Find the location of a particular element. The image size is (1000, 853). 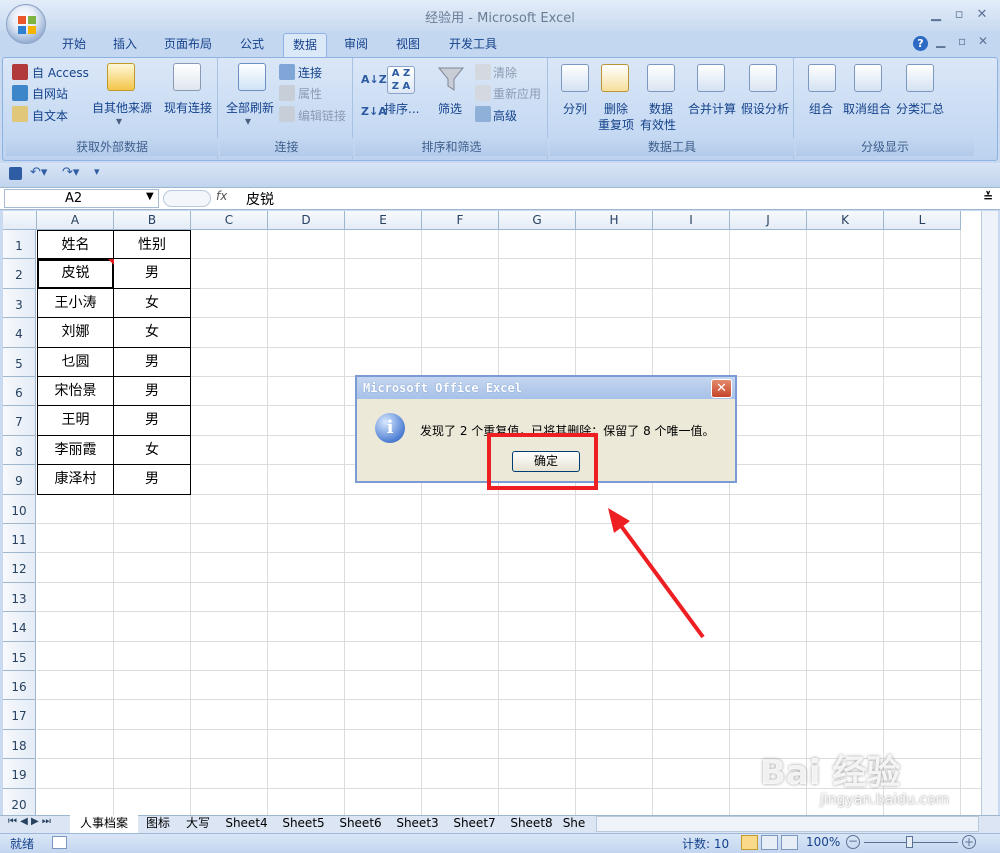

row-header: 11 is located at coordinates (19, 539).